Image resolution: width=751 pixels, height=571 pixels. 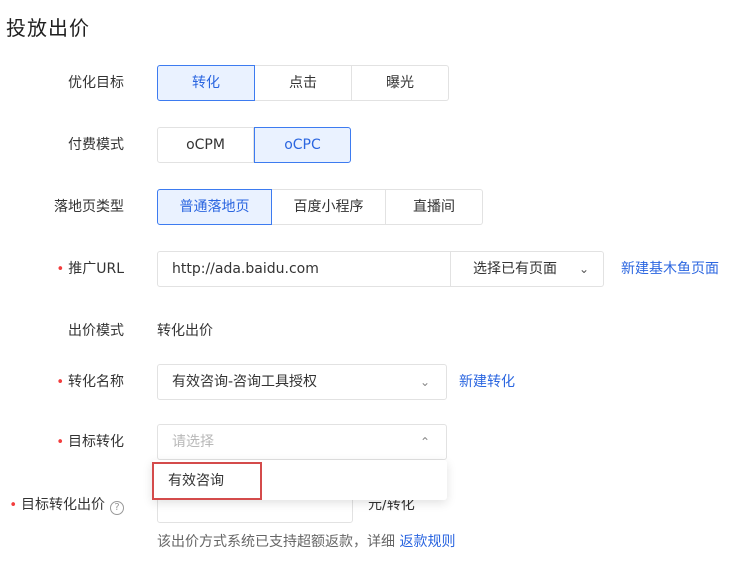 I want to click on billing-mode-row: 付费模式 oCPM oCPC, so click(x=375, y=145).